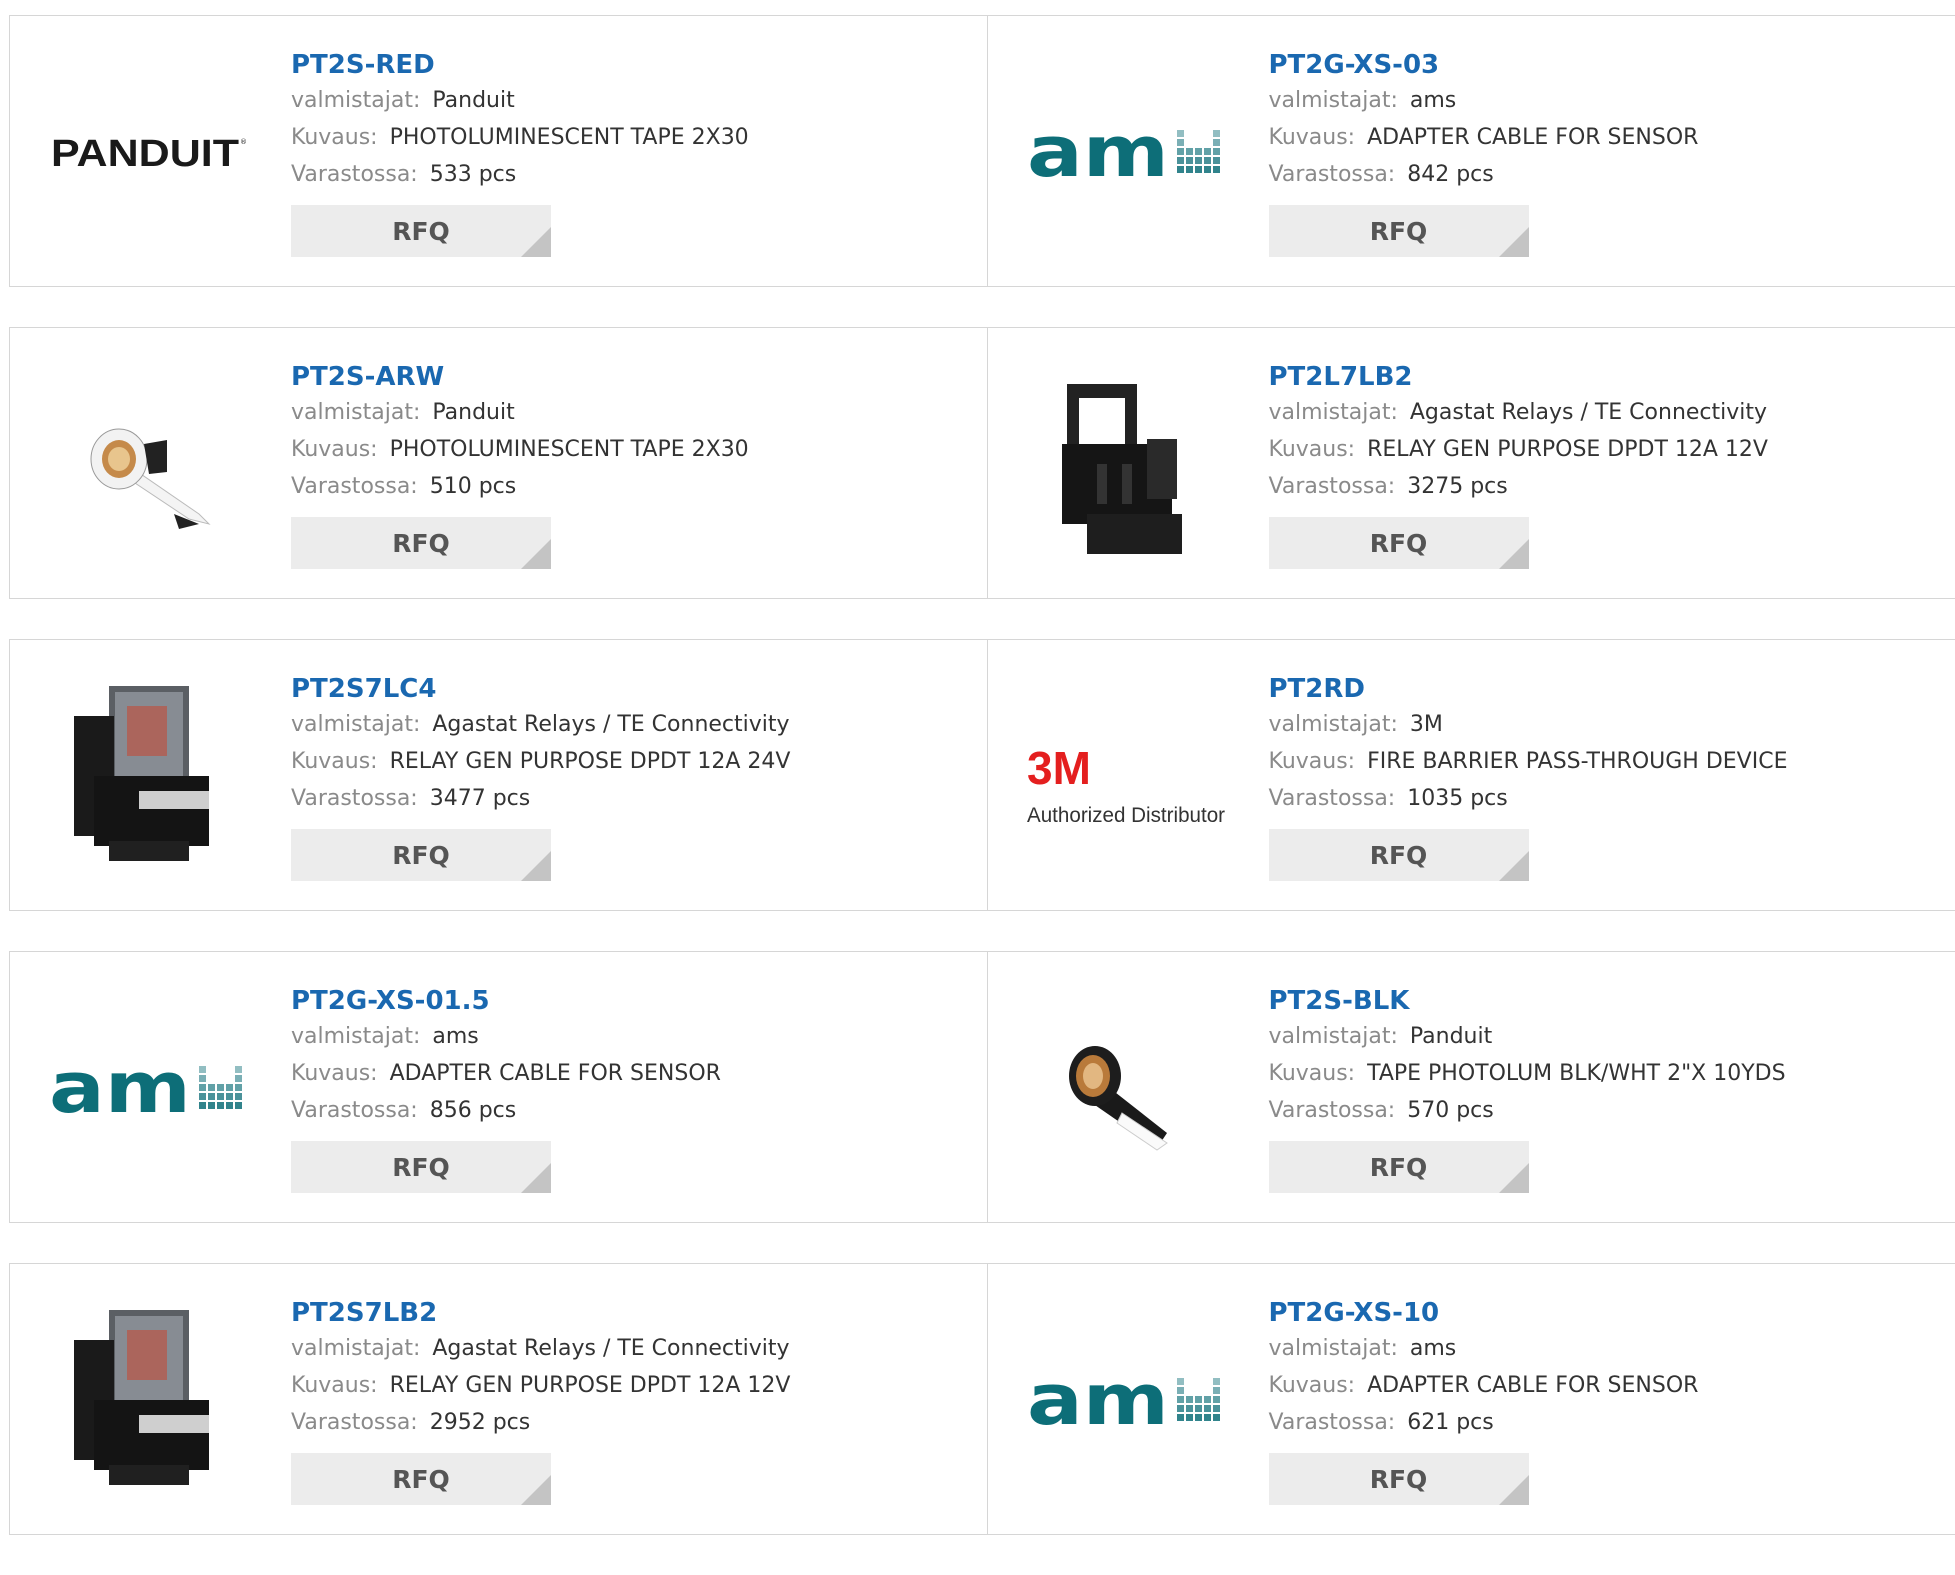 This screenshot has height=1575, width=1955. I want to click on stock-line: Varastossa:3275 pcs, so click(1518, 486).